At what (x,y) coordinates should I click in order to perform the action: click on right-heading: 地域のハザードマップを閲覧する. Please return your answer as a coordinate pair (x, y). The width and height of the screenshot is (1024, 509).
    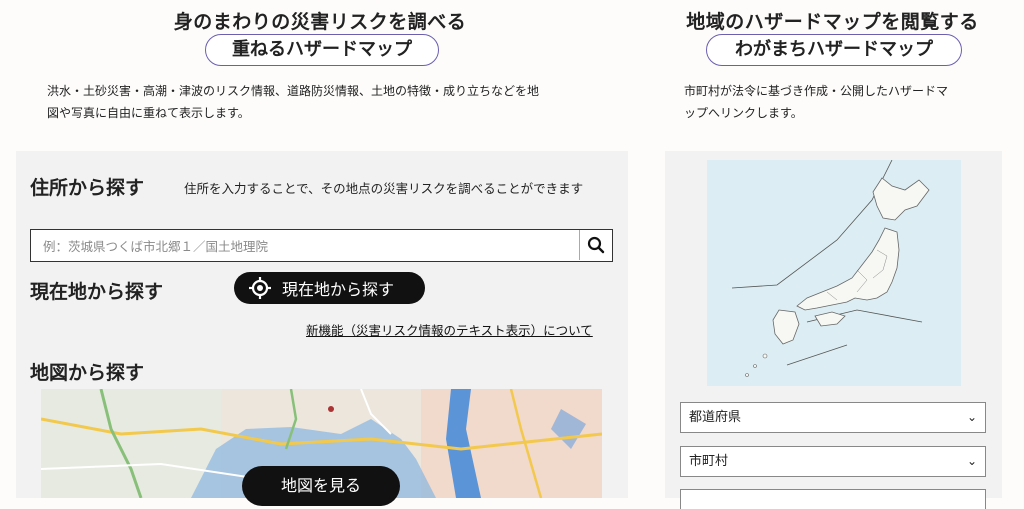
    Looking at the image, I should click on (832, 22).